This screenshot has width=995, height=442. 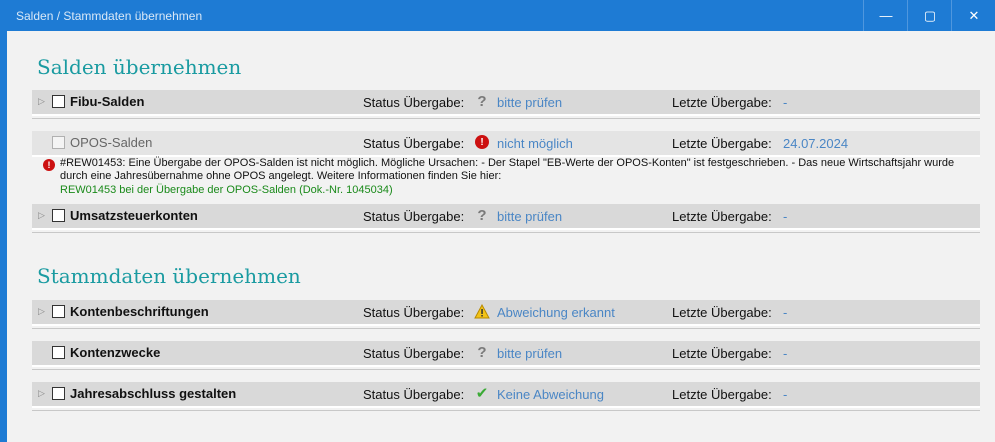 What do you see at coordinates (109, 16) in the screenshot?
I see `window-title: Salden / Stammdaten übernehmen` at bounding box center [109, 16].